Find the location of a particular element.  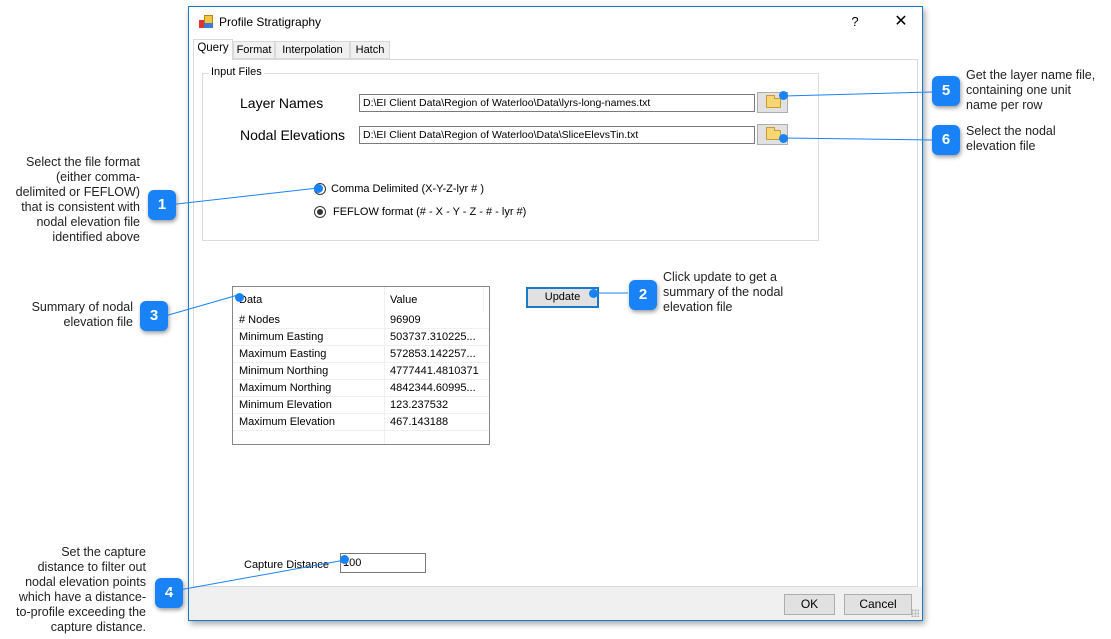

callout-note-3: Summary of nodal elevation file is located at coordinates (67, 315).